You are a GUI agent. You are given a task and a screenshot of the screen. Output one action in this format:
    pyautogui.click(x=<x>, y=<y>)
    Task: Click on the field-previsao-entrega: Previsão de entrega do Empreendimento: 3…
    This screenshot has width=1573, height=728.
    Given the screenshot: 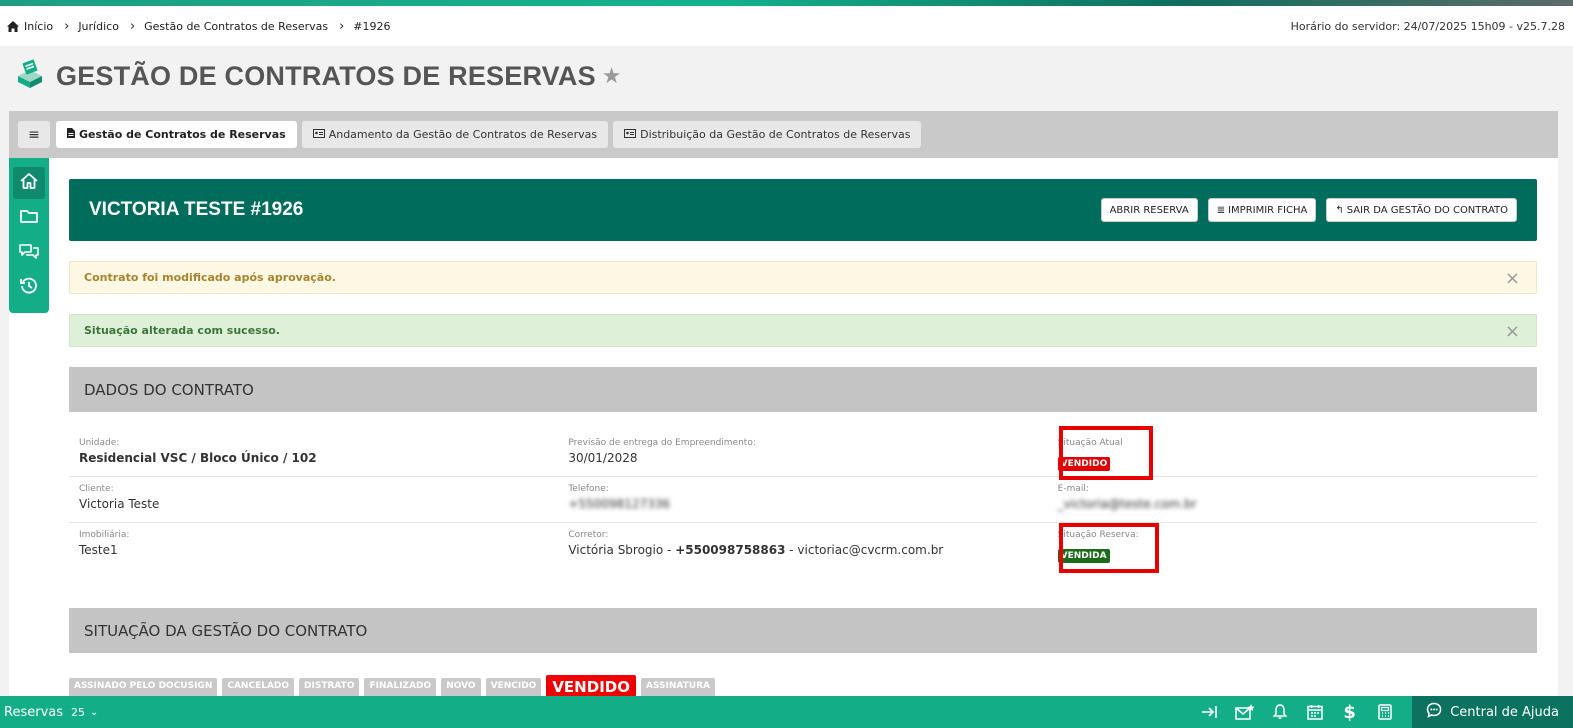 What is the action you would take?
    pyautogui.click(x=802, y=453)
    